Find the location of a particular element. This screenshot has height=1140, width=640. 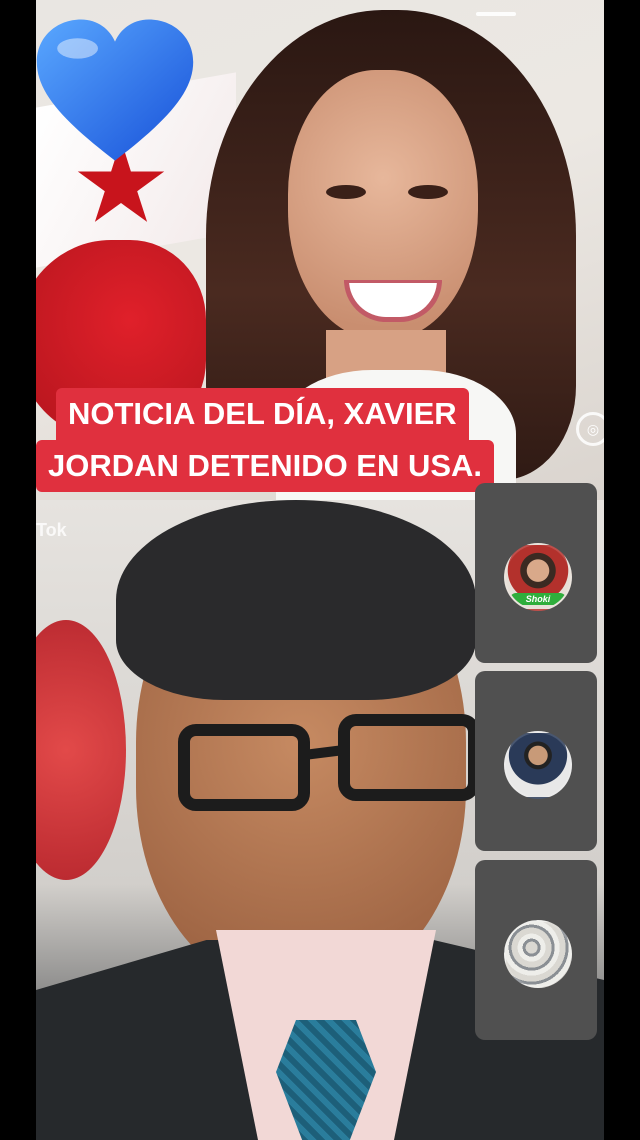

background-red-blob is located at coordinates (81, 750).